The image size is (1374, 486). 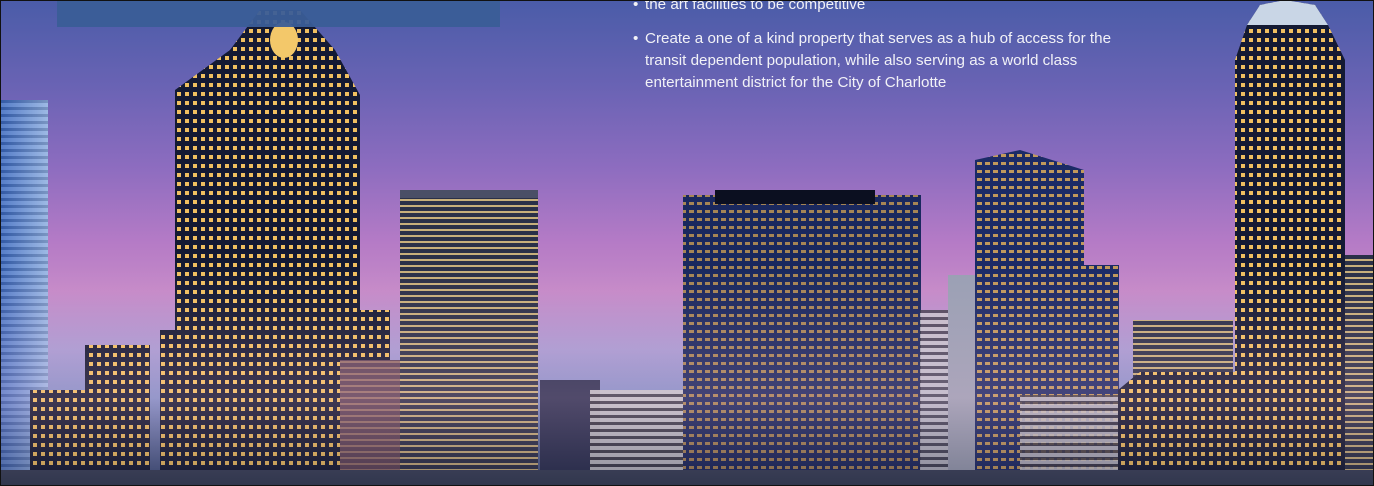 What do you see at coordinates (278, 13) in the screenshot?
I see `title-band` at bounding box center [278, 13].